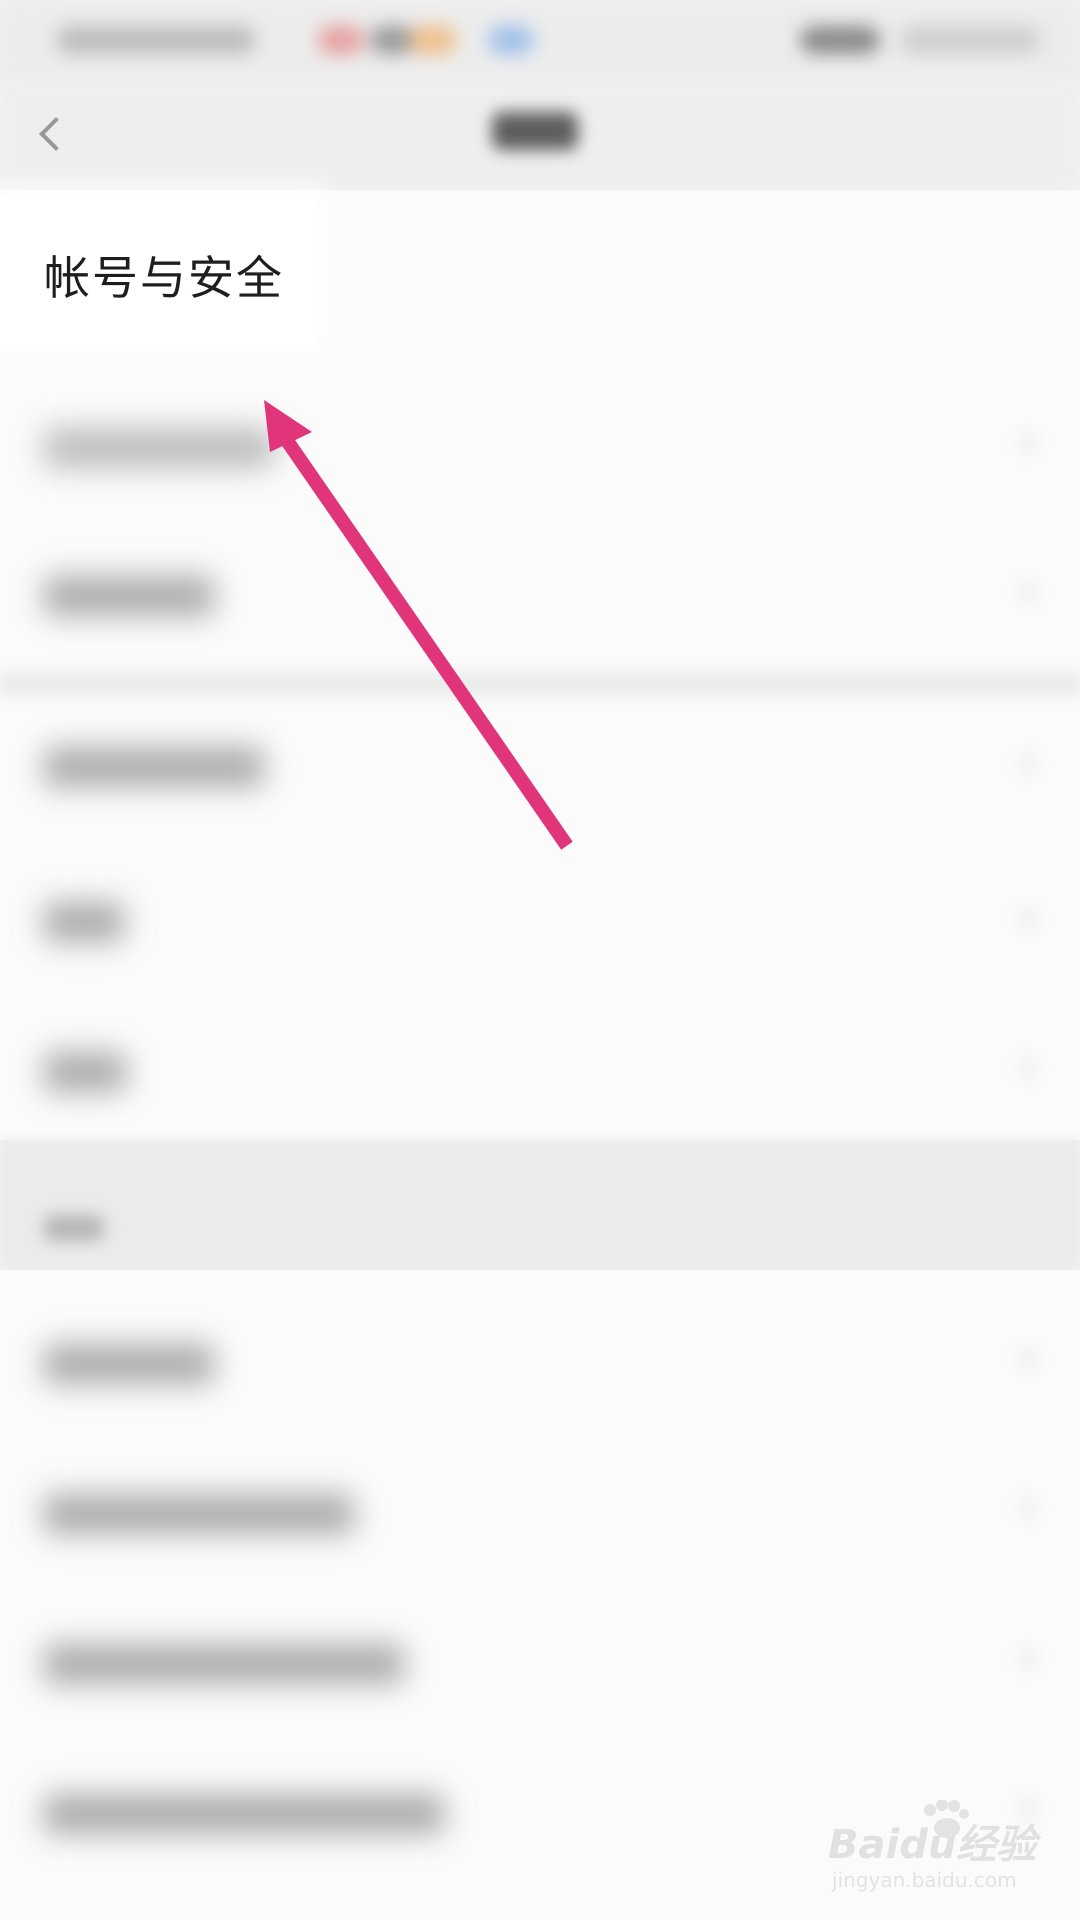  I want to click on watermark-brand: Baidu经验, so click(932, 1845).